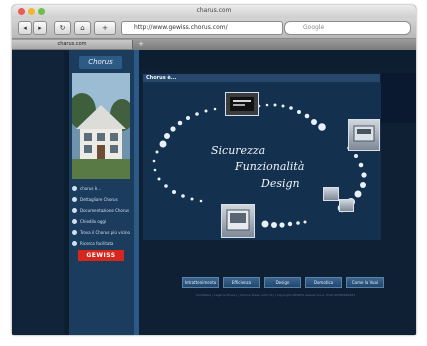 Image resolution: width=427 pixels, height=346 pixels. What do you see at coordinates (62, 28) in the screenshot?
I see `reload-button: ↻` at bounding box center [62, 28].